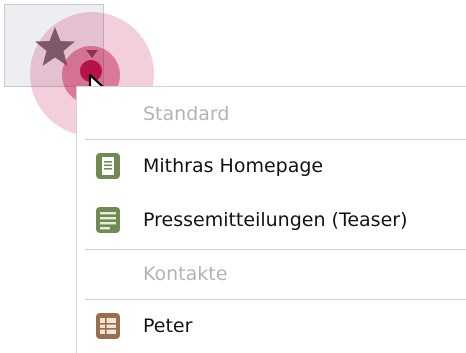  I want to click on list-page-icon, so click(108, 220).